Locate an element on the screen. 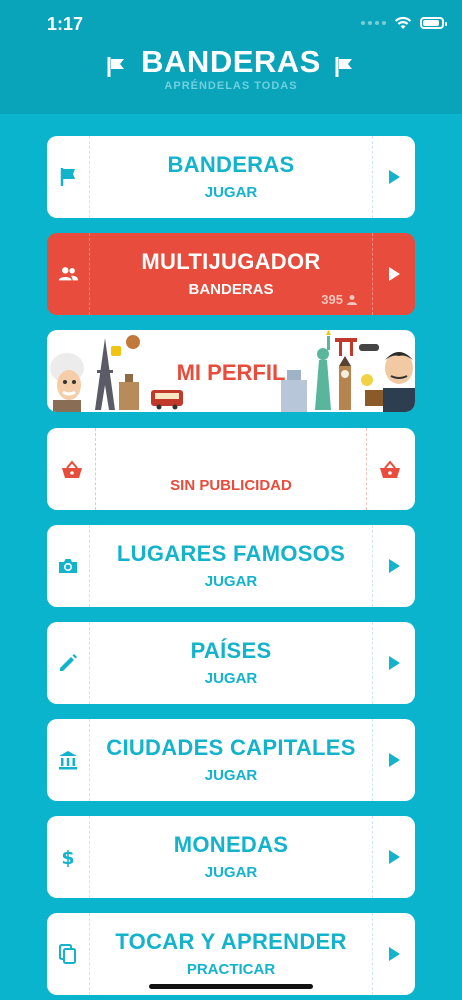 This screenshot has height=1000, width=462. bank-icon is located at coordinates (68, 760).